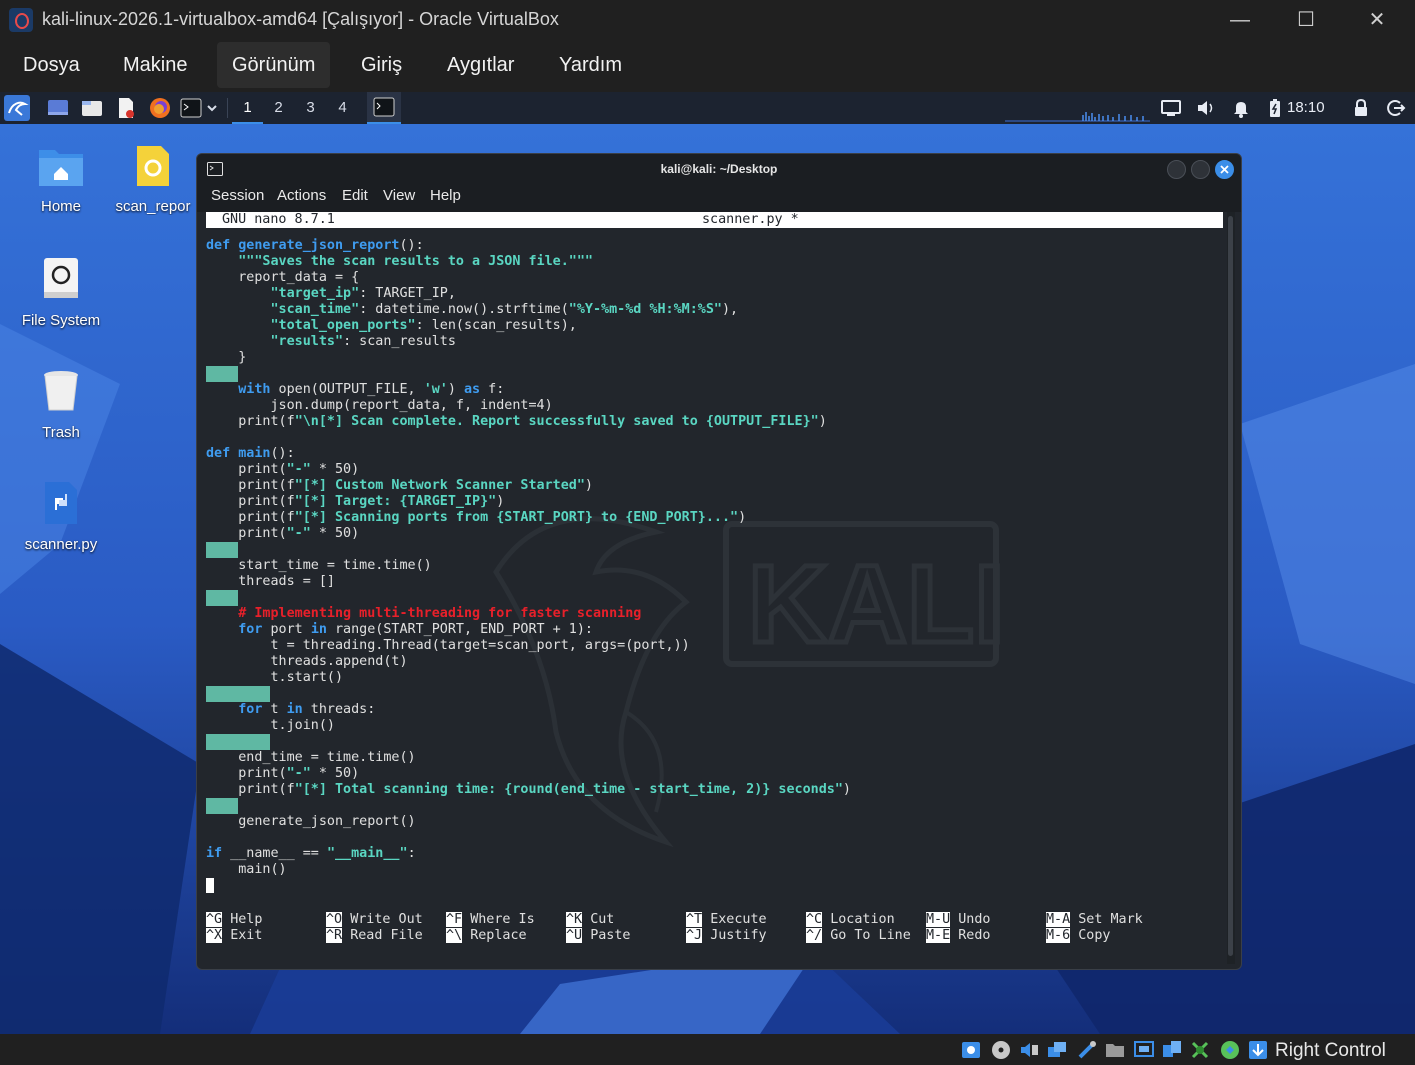  I want to click on code-line: json.dump(report_data, f, indent=4), so click(379, 406).